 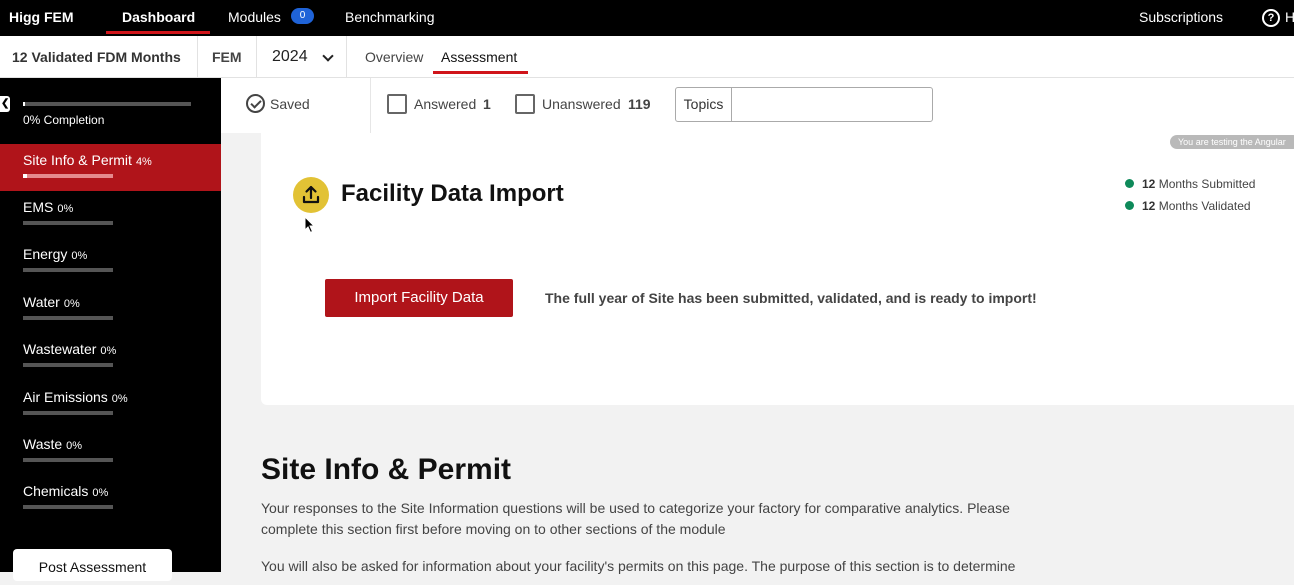 What do you see at coordinates (110, 309) in the screenshot?
I see `sidebar-item-water: Water 0%` at bounding box center [110, 309].